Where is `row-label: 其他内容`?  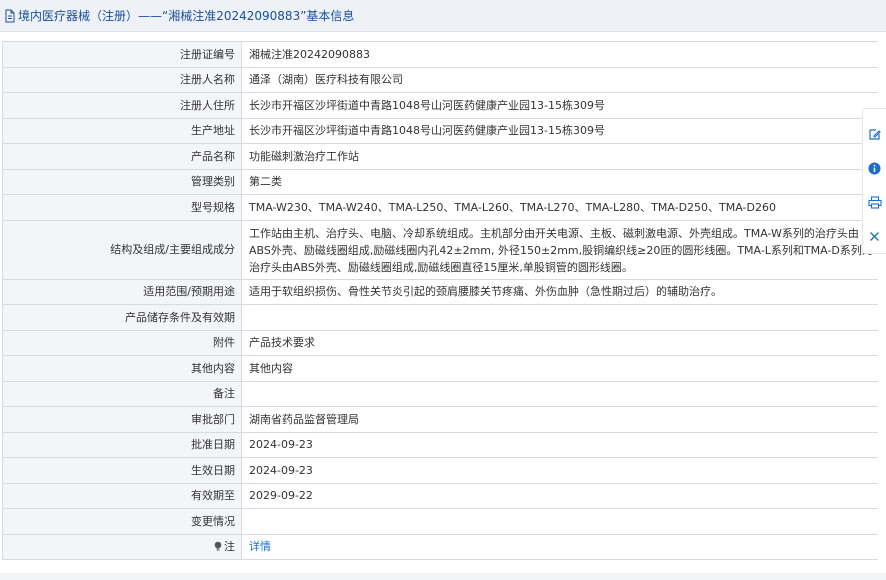
row-label: 其他内容 is located at coordinates (122, 368).